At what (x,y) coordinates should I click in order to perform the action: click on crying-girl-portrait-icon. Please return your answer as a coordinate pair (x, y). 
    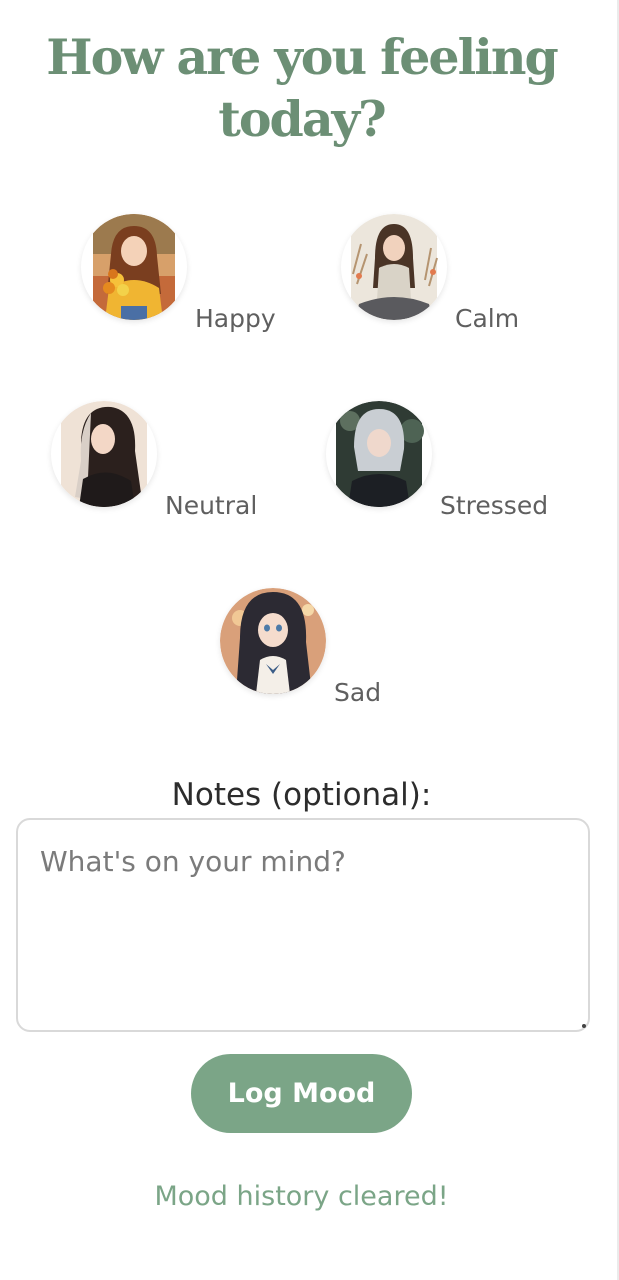
    Looking at the image, I should click on (273, 641).